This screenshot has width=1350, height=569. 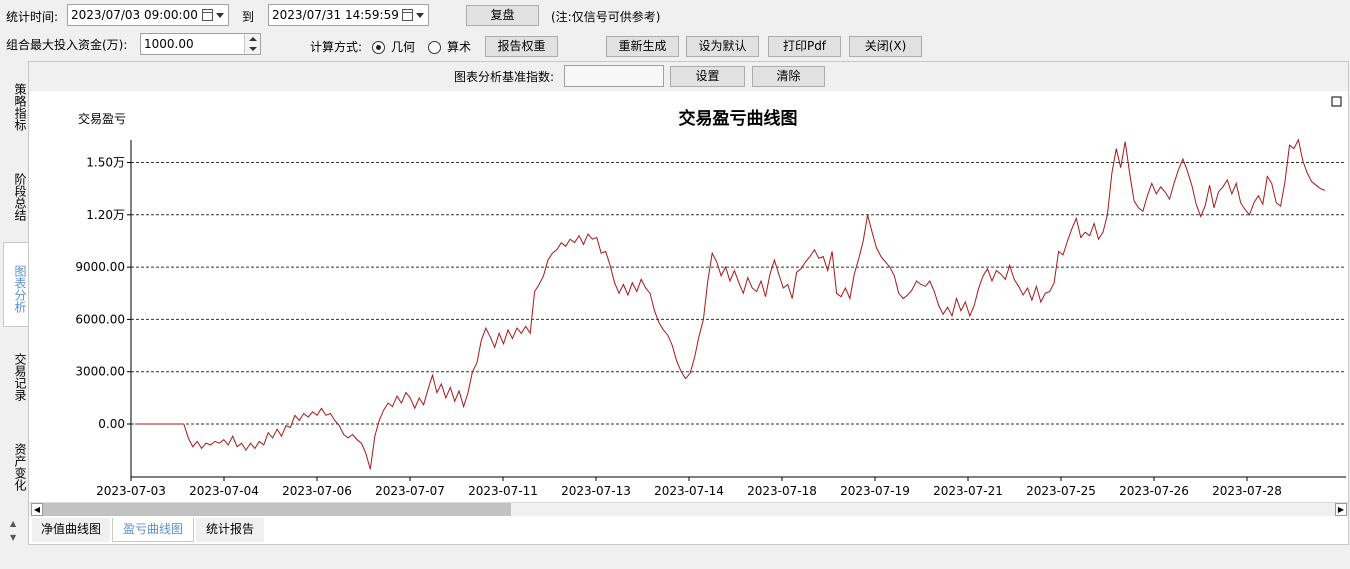 I want to click on tab-stats-report: 统计报告, so click(x=230, y=530).